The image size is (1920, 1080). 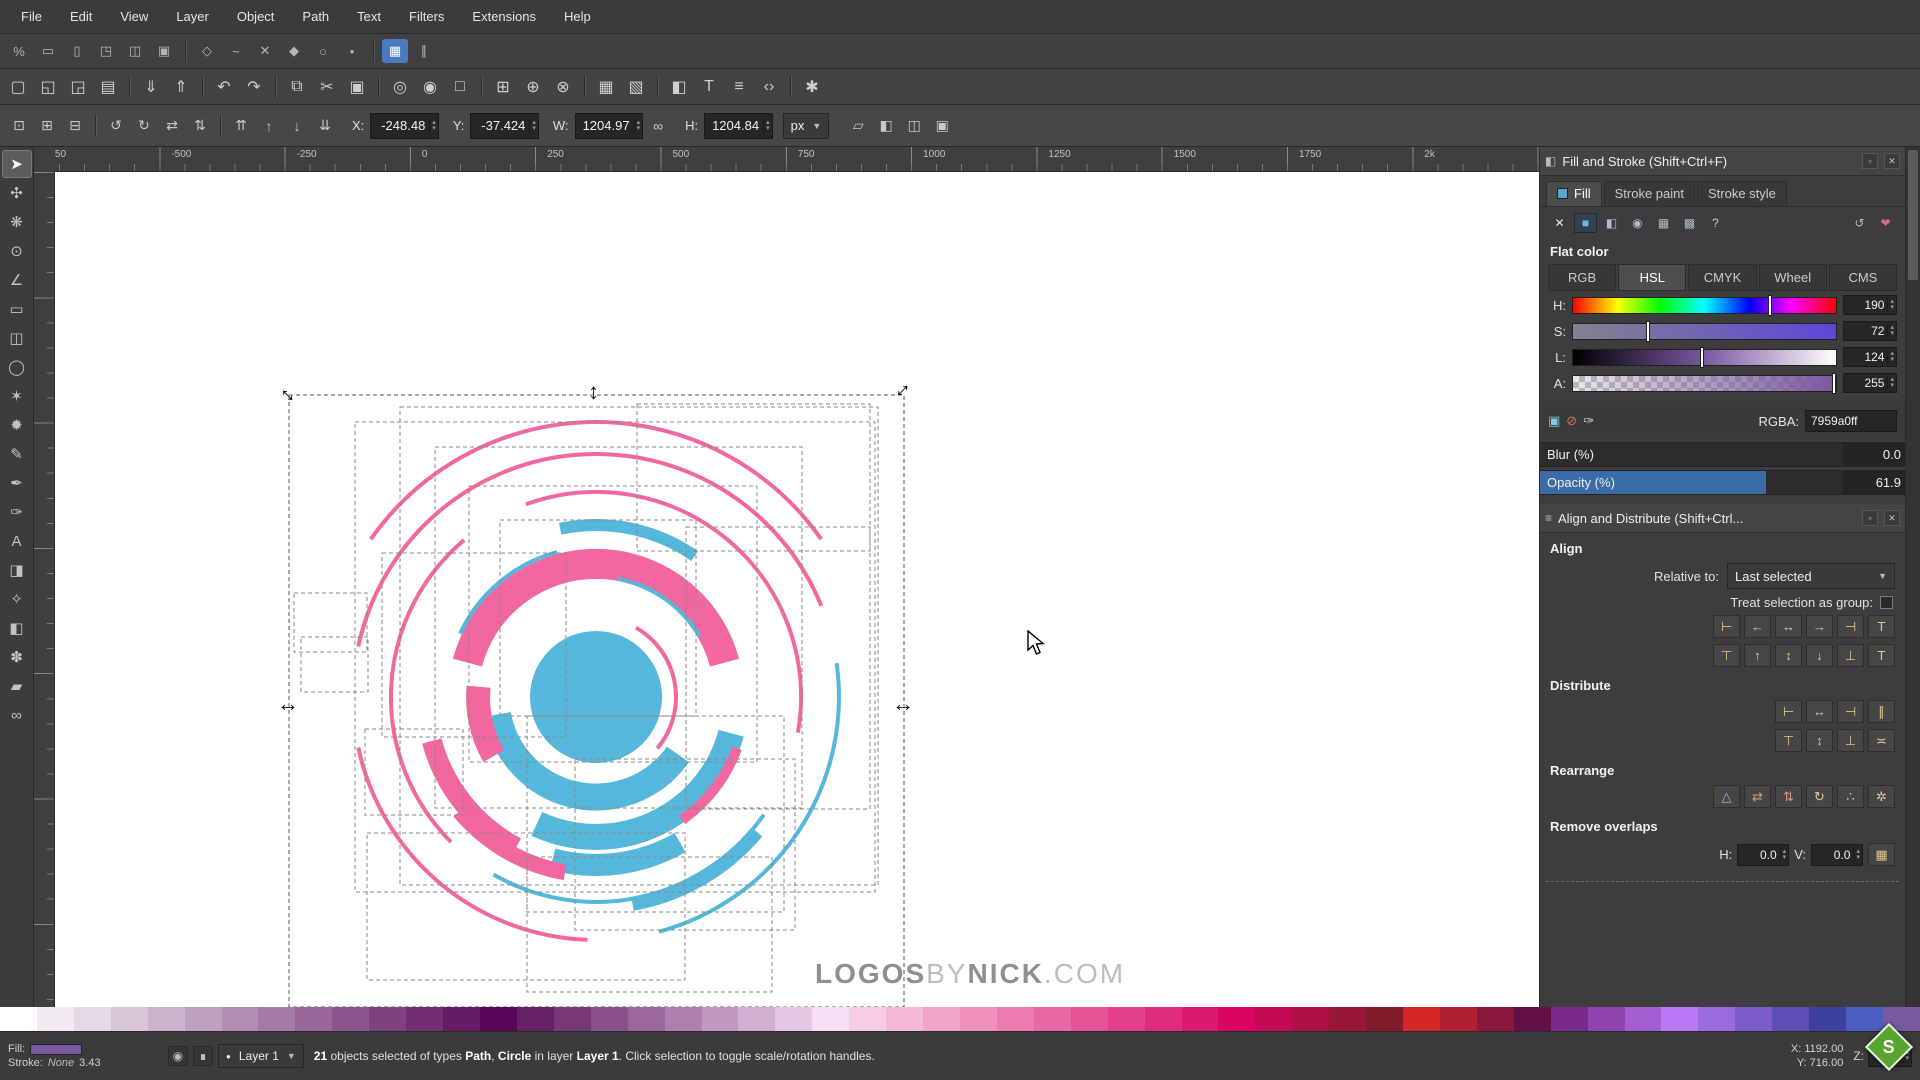 I want to click on rgba-input: 7959a0ff, so click(x=1851, y=421).